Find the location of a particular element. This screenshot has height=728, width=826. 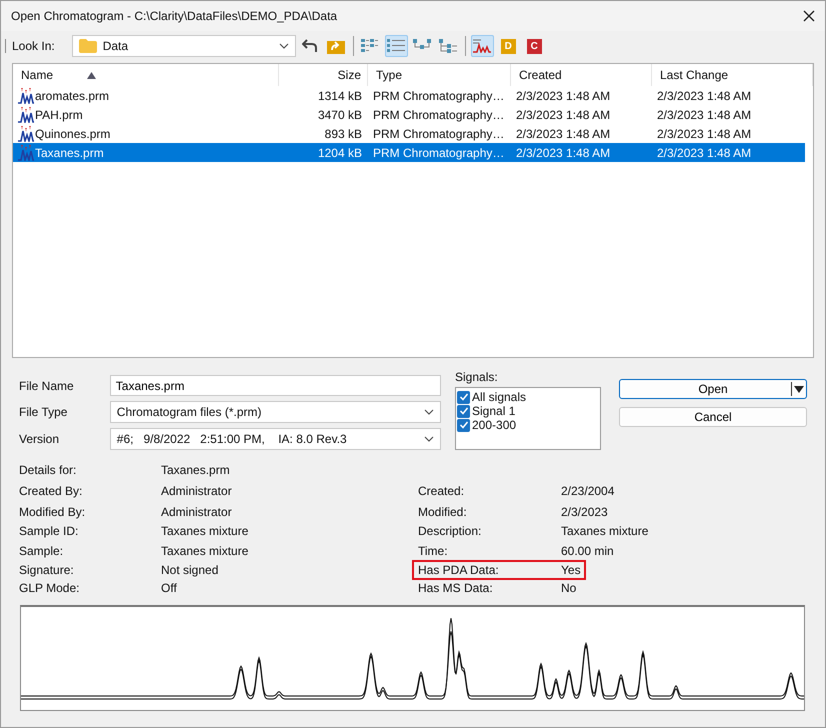

detail-value: 2/23/2004 is located at coordinates (587, 491).